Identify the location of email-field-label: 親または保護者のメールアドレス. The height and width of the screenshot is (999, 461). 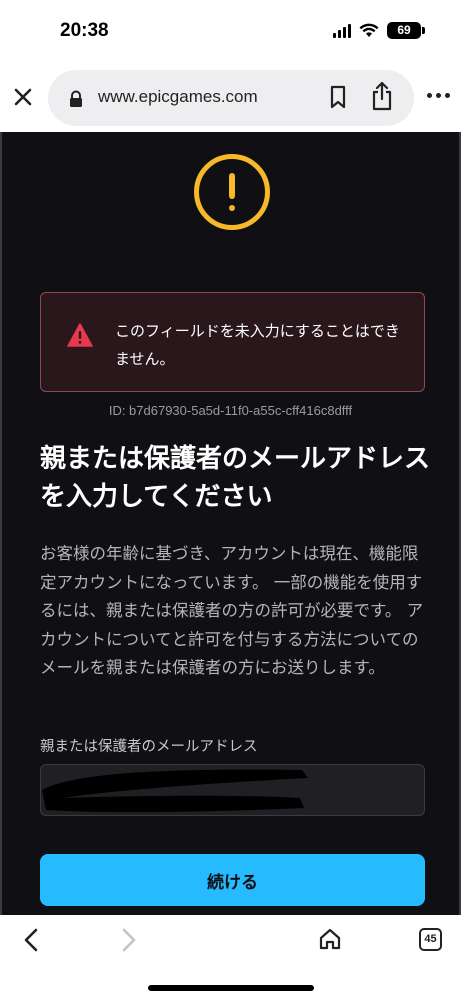
(149, 747).